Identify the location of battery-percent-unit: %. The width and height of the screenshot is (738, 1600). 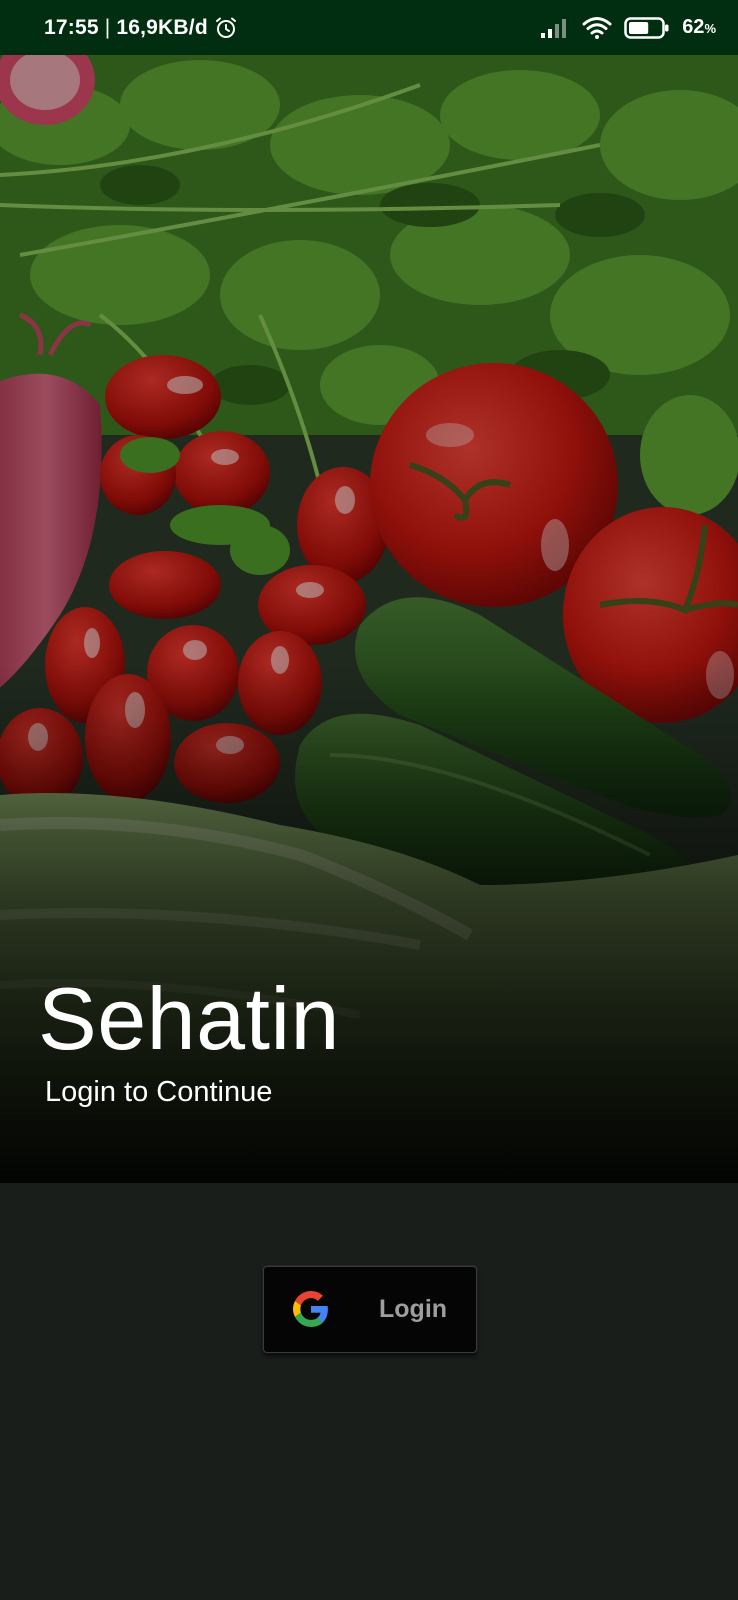
(710, 28).